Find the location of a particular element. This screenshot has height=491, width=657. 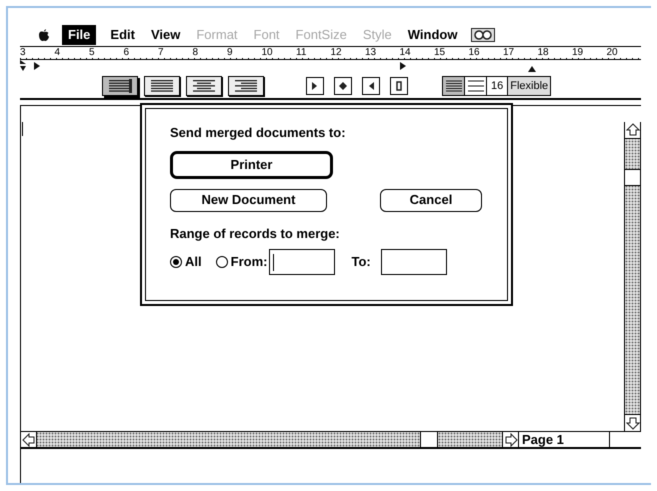

ruler-number: 16 is located at coordinates (485, 52).